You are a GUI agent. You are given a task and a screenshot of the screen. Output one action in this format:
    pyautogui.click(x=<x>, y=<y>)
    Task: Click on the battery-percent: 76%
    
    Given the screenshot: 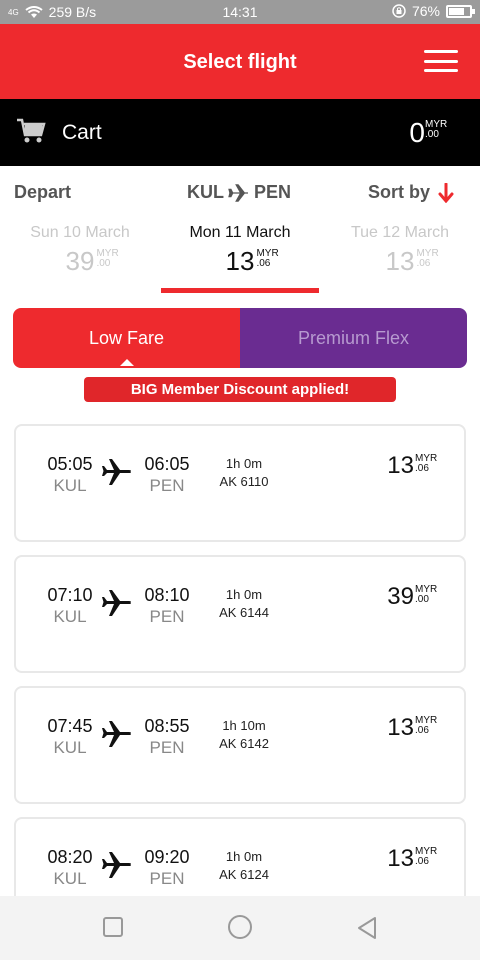 What is the action you would take?
    pyautogui.click(x=425, y=11)
    